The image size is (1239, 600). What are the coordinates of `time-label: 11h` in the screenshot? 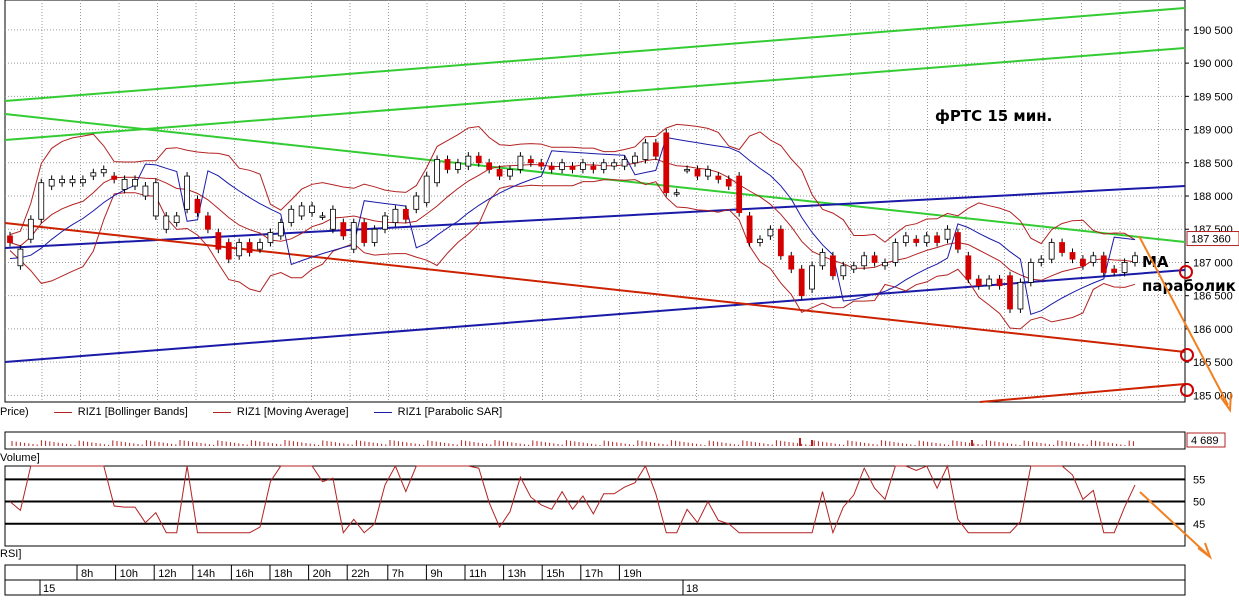 It's located at (478, 574).